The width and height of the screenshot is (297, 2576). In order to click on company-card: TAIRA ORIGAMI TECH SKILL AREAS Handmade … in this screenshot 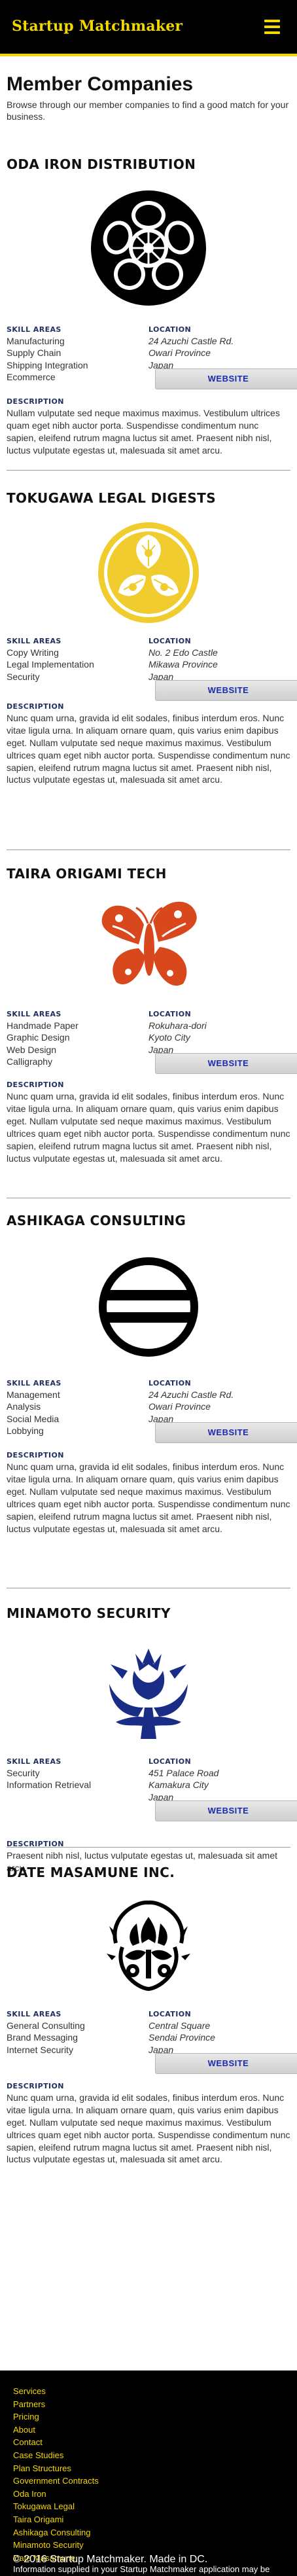, I will do `click(148, 1014)`.